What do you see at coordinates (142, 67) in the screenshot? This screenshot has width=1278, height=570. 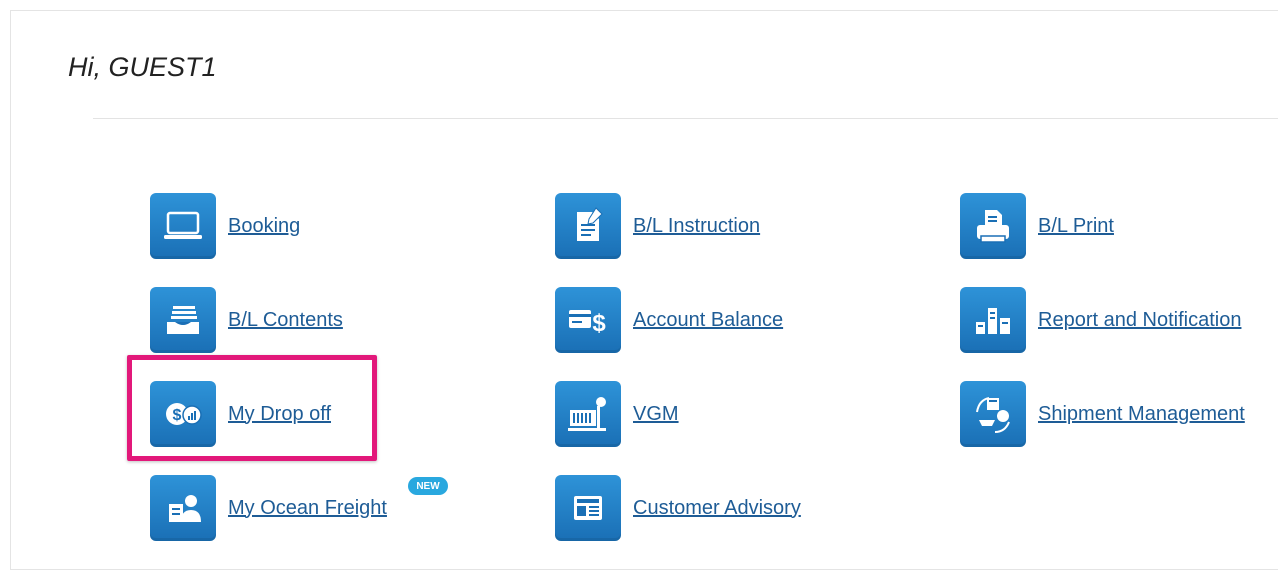 I see `greeting-text: Hi, GUEST1` at bounding box center [142, 67].